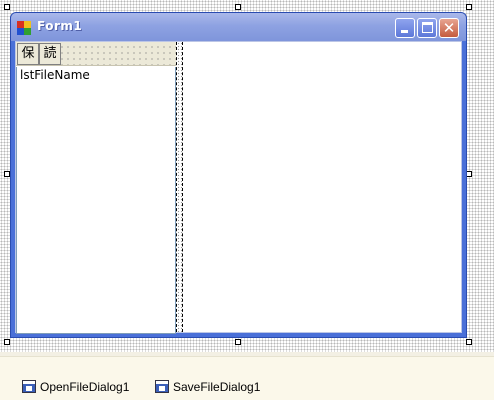  Describe the element at coordinates (60, 26) in the screenshot. I see `form-title: Form1` at that location.